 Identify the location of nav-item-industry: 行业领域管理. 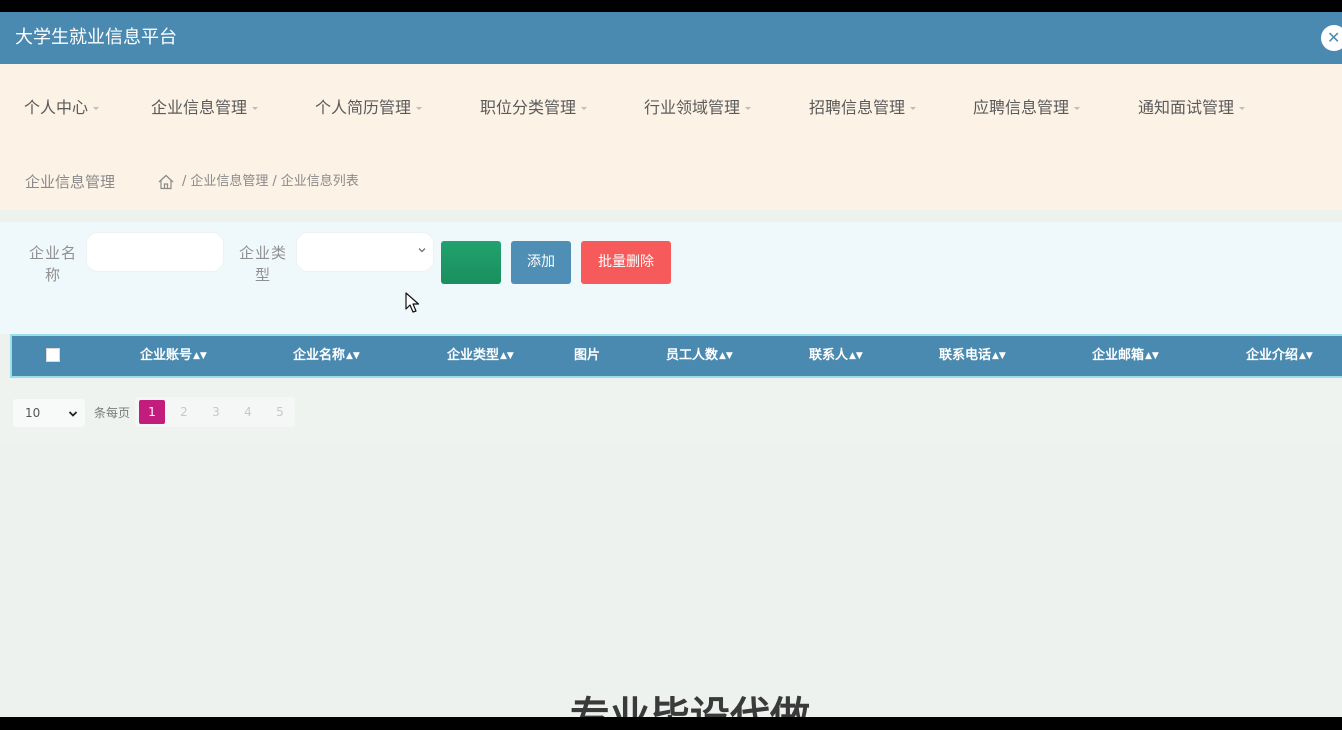
(698, 108).